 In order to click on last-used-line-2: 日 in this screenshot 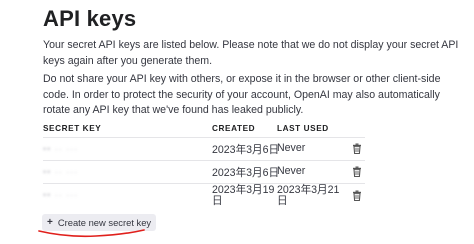, I will do `click(282, 201)`.